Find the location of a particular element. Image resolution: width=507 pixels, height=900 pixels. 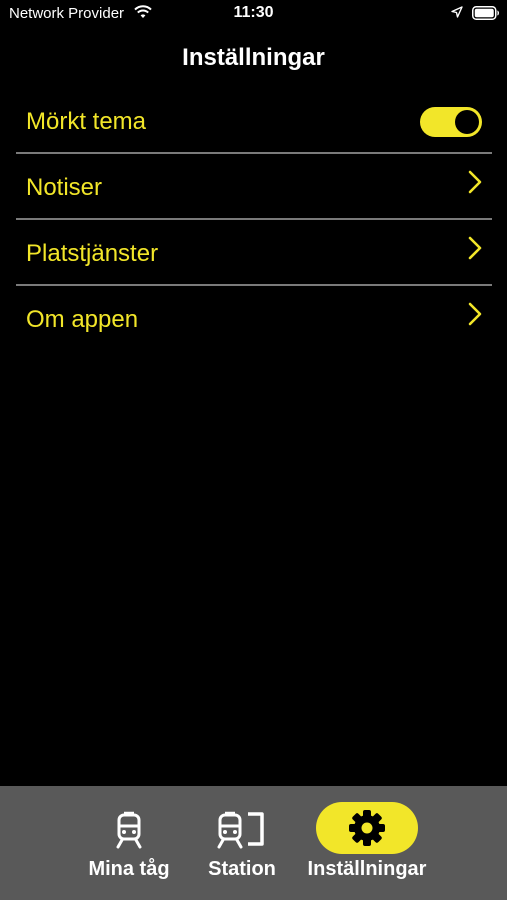

train-station-icon is located at coordinates (240, 830).